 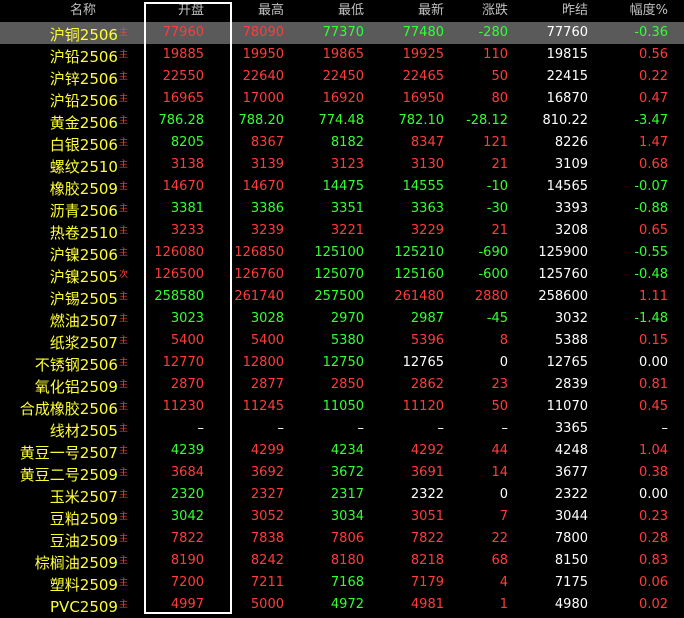 What do you see at coordinates (64, 209) in the screenshot?
I see `cell-contract-name: 沥青2506主` at bounding box center [64, 209].